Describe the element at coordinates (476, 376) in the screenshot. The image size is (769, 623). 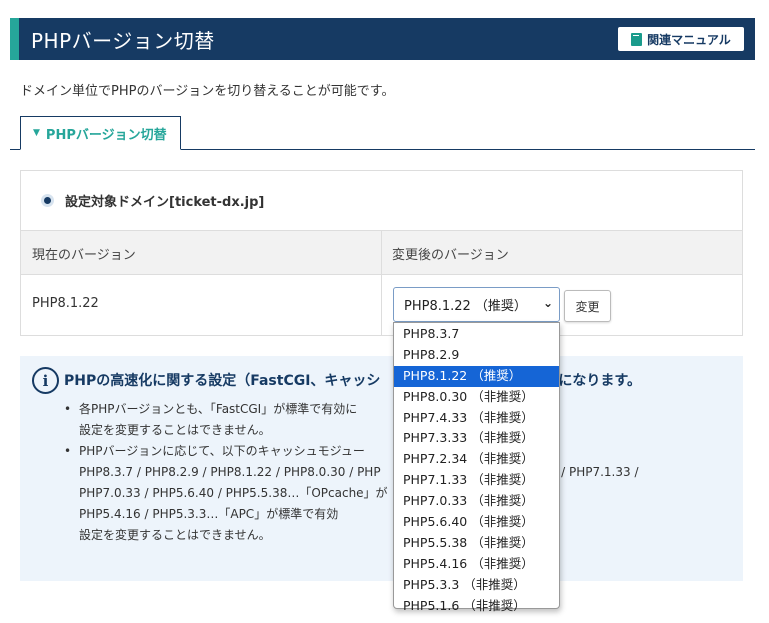
I see `dropdown-option: PHP8.1.22 （推奨）` at that location.